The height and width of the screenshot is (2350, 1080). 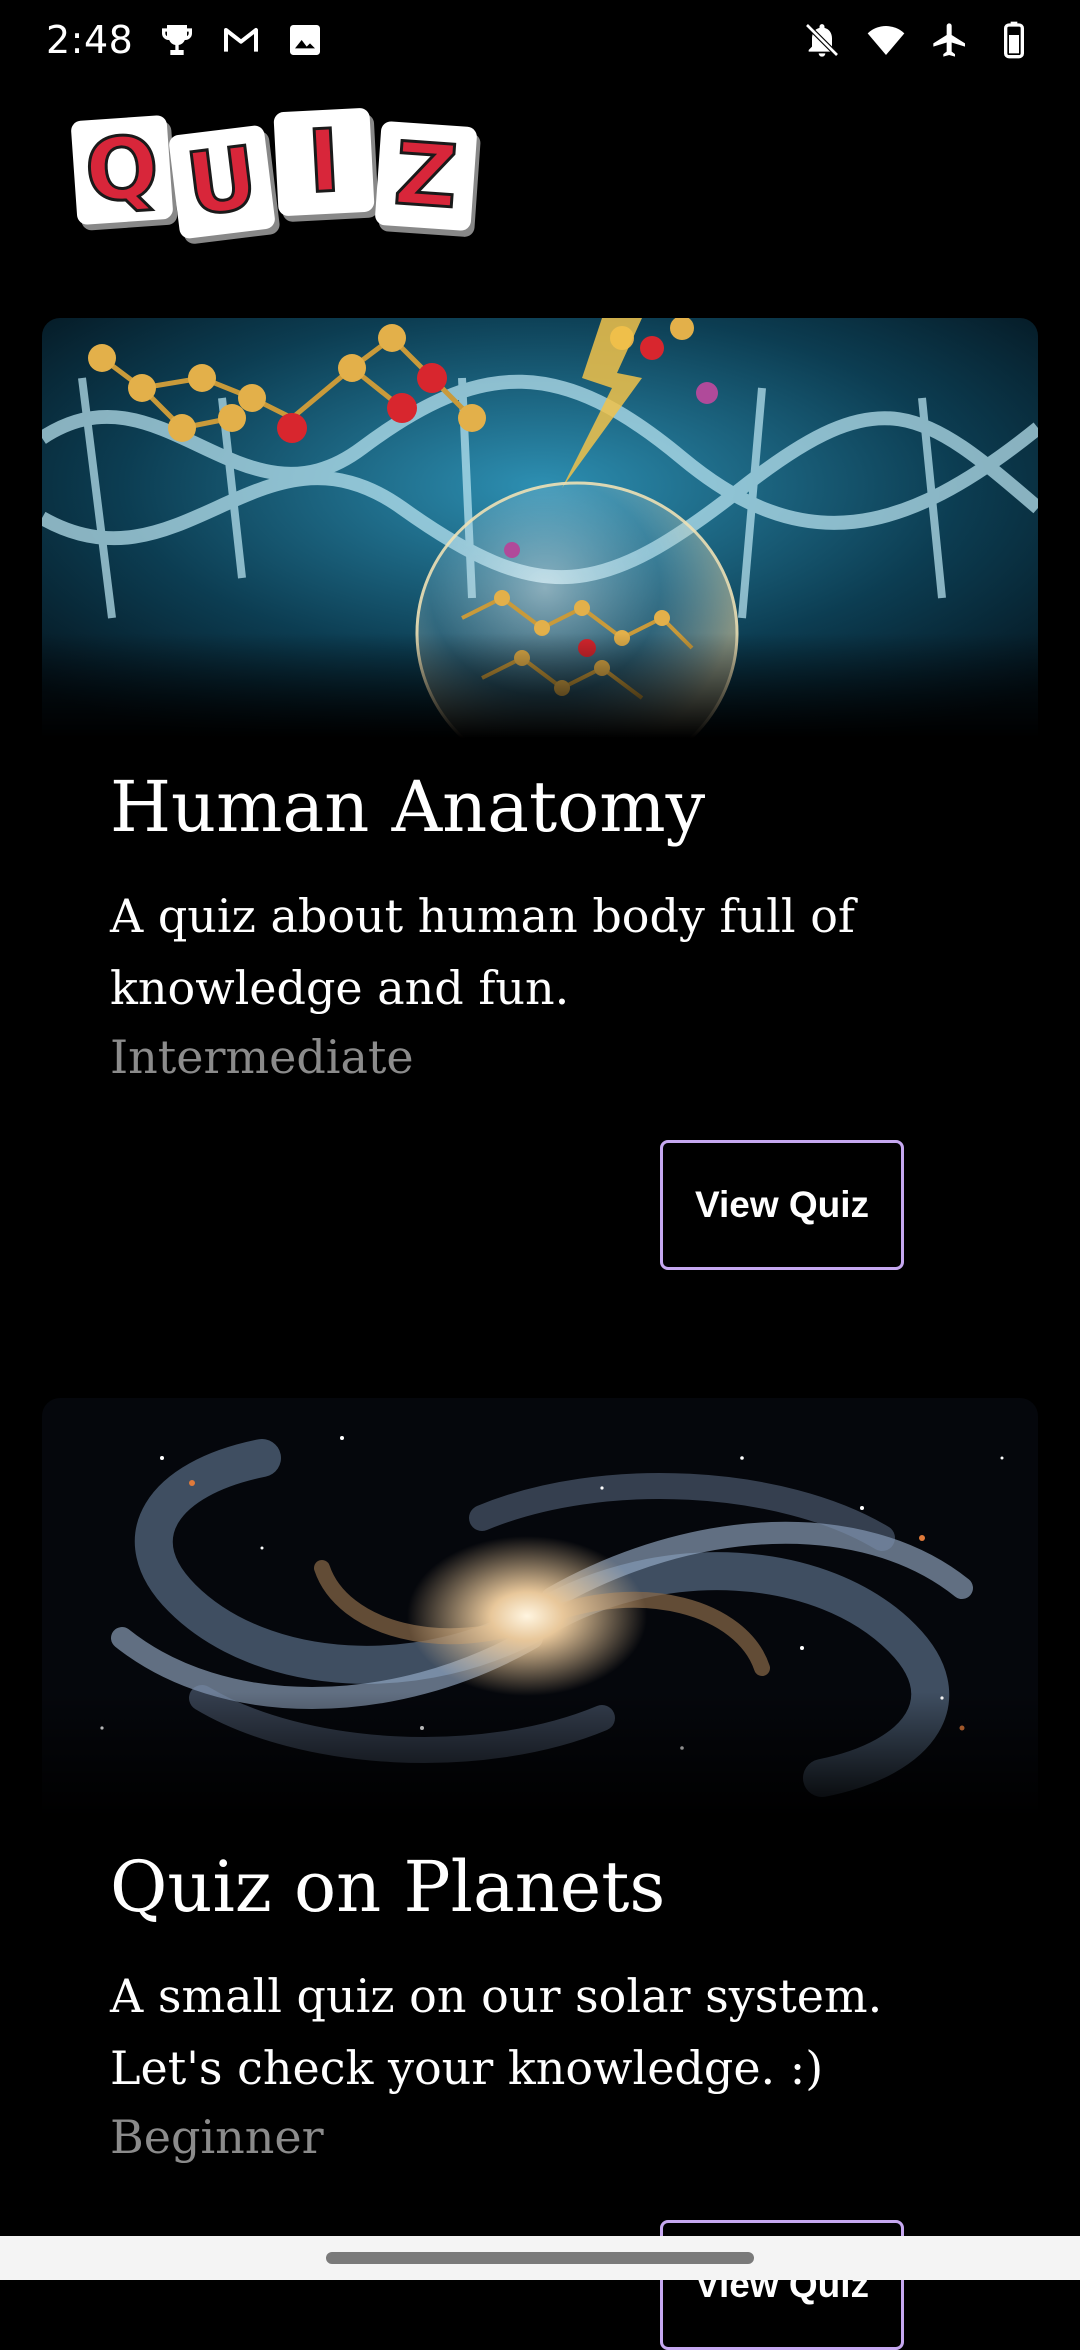 I want to click on quiz-logo: Q U I Z, so click(x=280, y=170).